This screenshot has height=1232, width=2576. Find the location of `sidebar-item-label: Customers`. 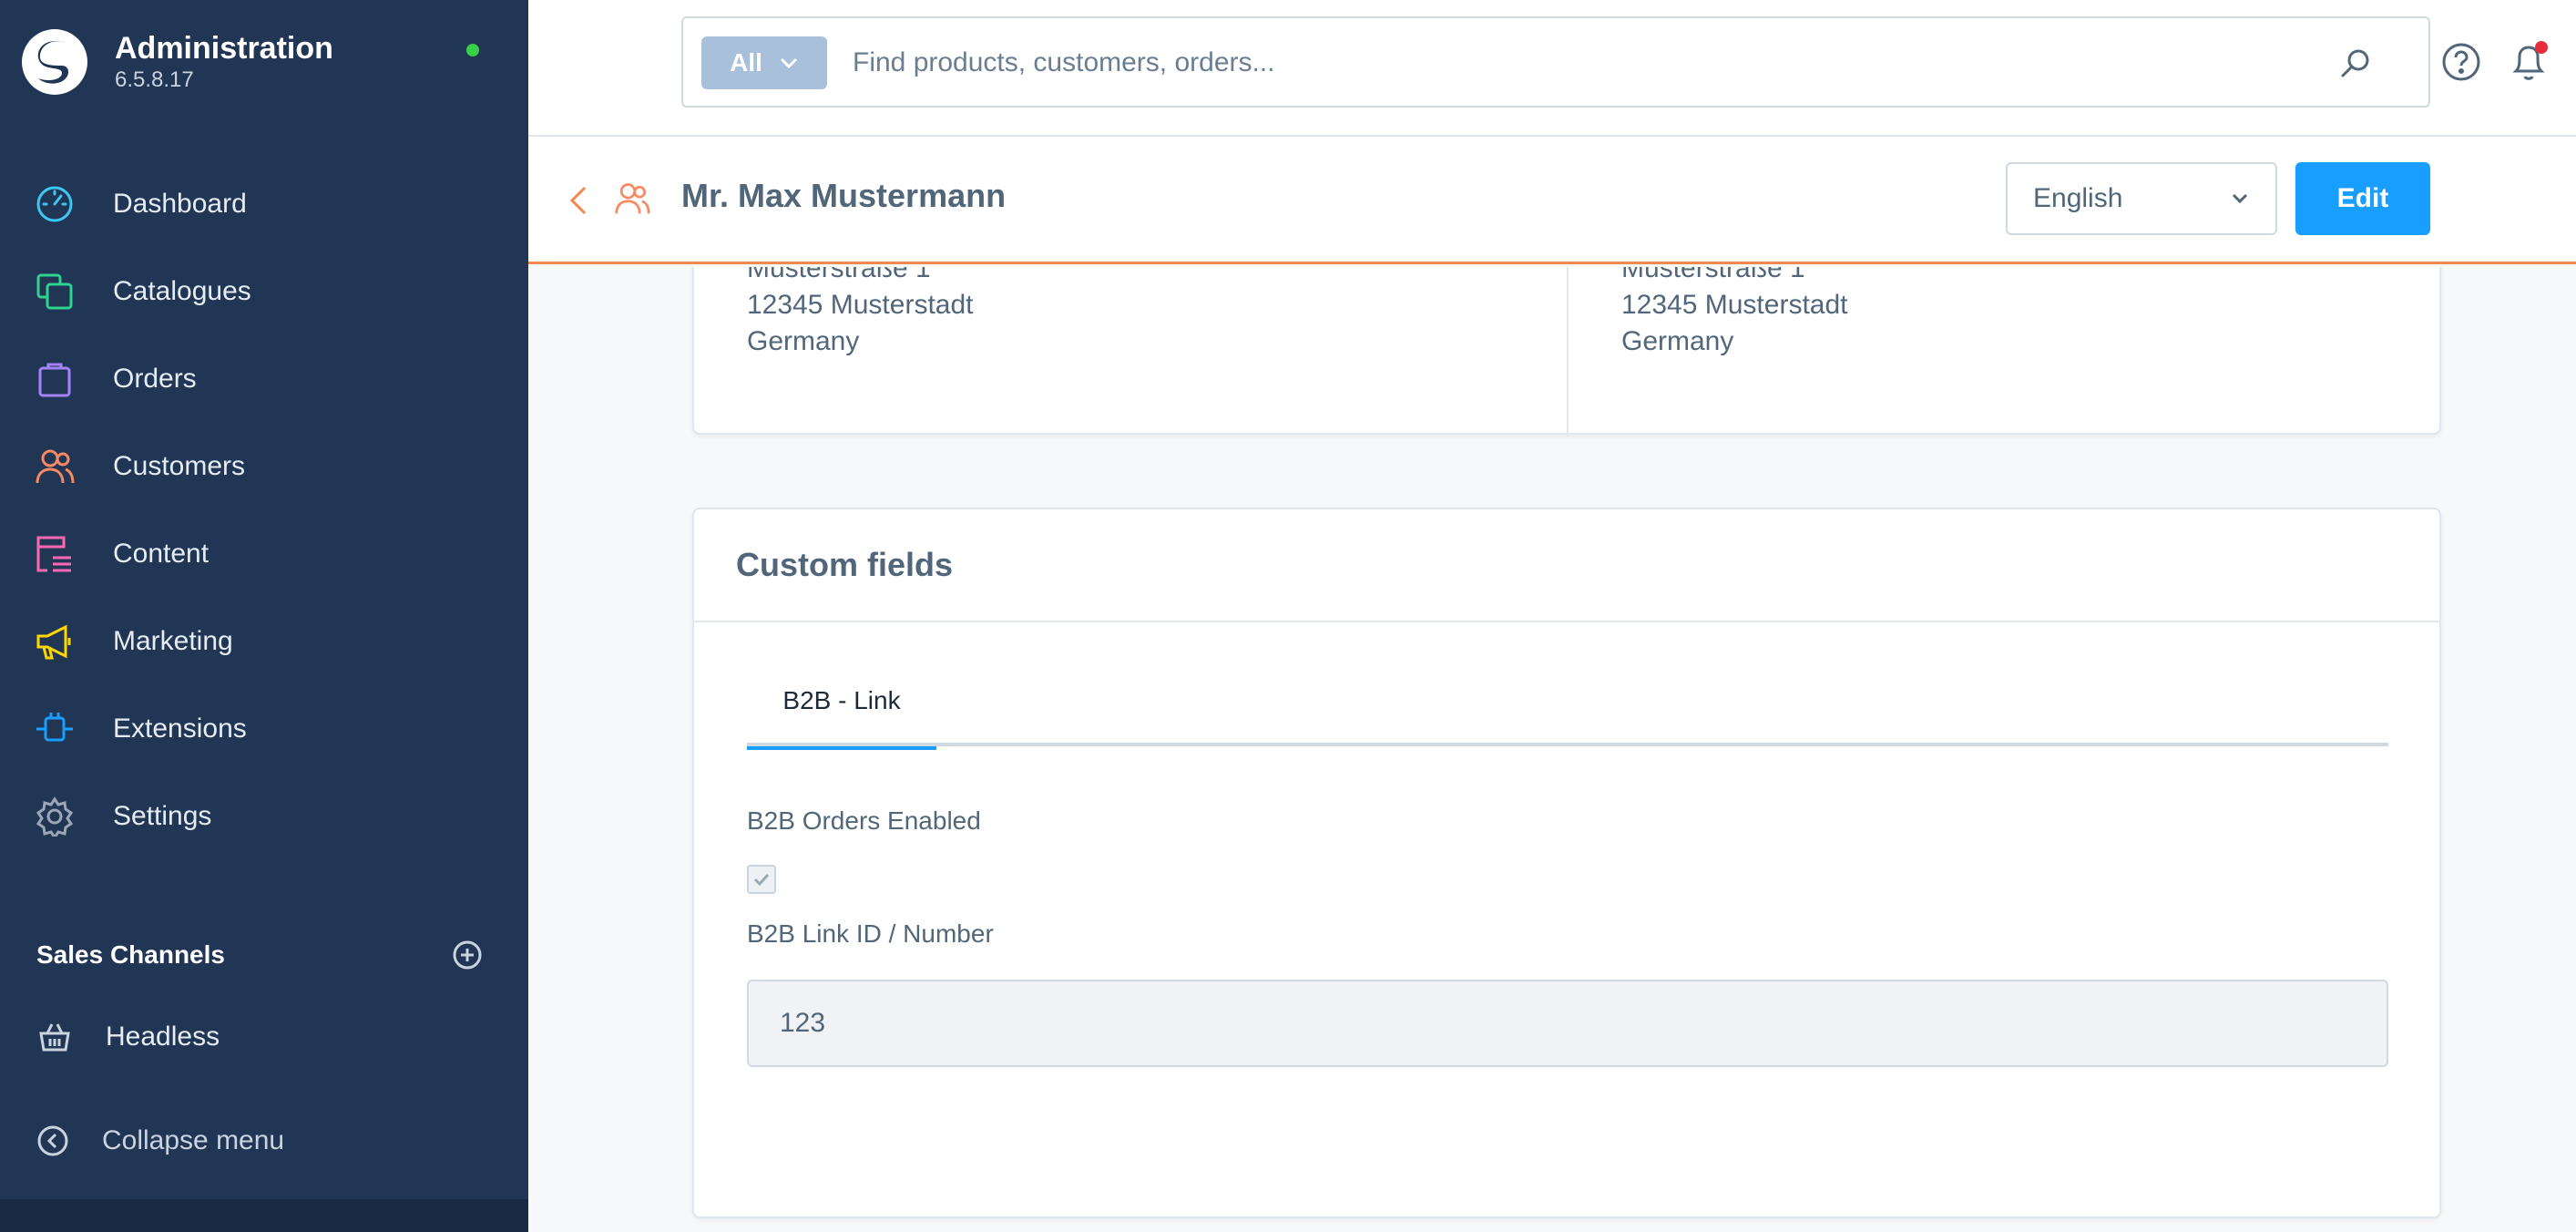

sidebar-item-label: Customers is located at coordinates (179, 466).